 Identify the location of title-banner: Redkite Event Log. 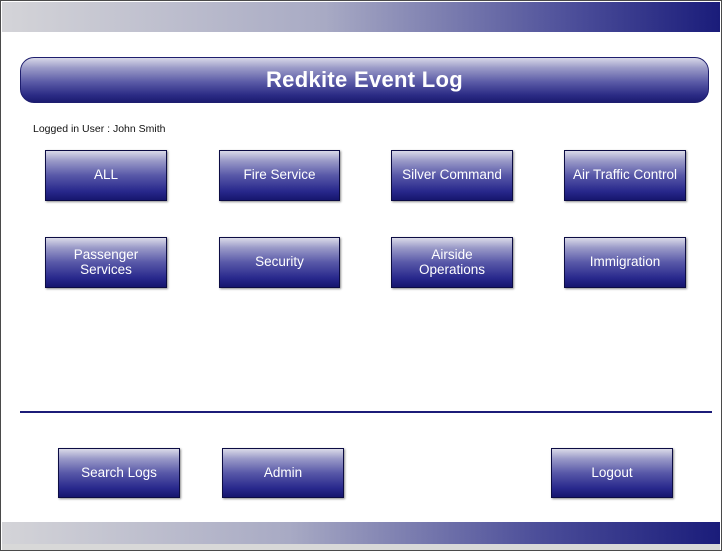
(364, 80).